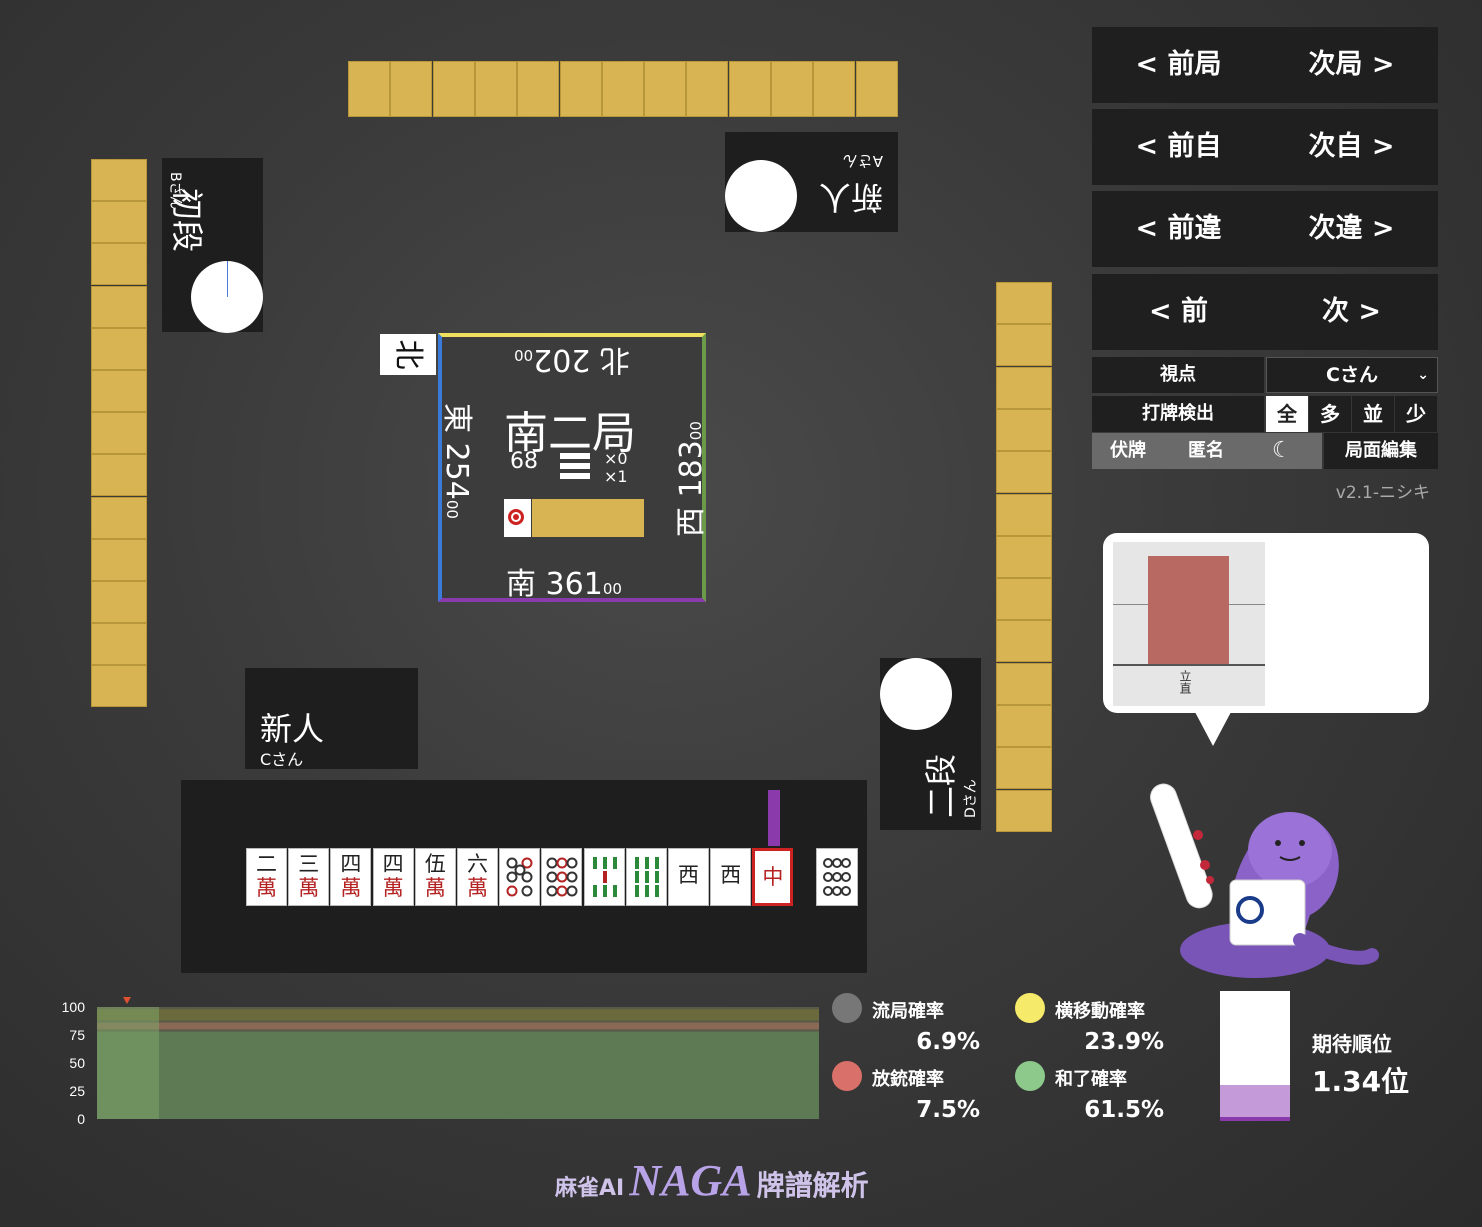 This screenshot has width=1482, height=1227. What do you see at coordinates (1351, 229) in the screenshot?
I see `next-diff-button: 次違 >` at bounding box center [1351, 229].